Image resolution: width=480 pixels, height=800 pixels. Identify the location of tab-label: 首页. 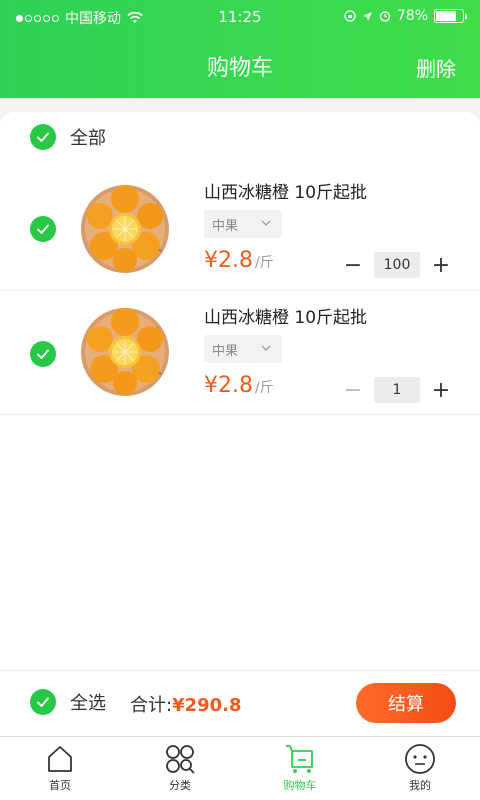
(60, 785).